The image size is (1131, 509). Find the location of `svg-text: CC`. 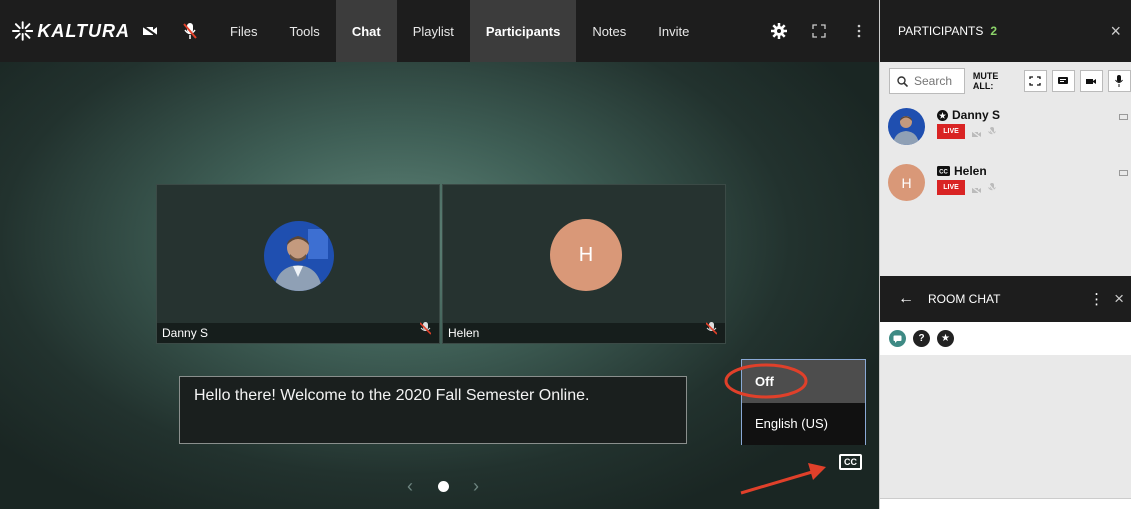

svg-text: CC is located at coordinates (943, 173).